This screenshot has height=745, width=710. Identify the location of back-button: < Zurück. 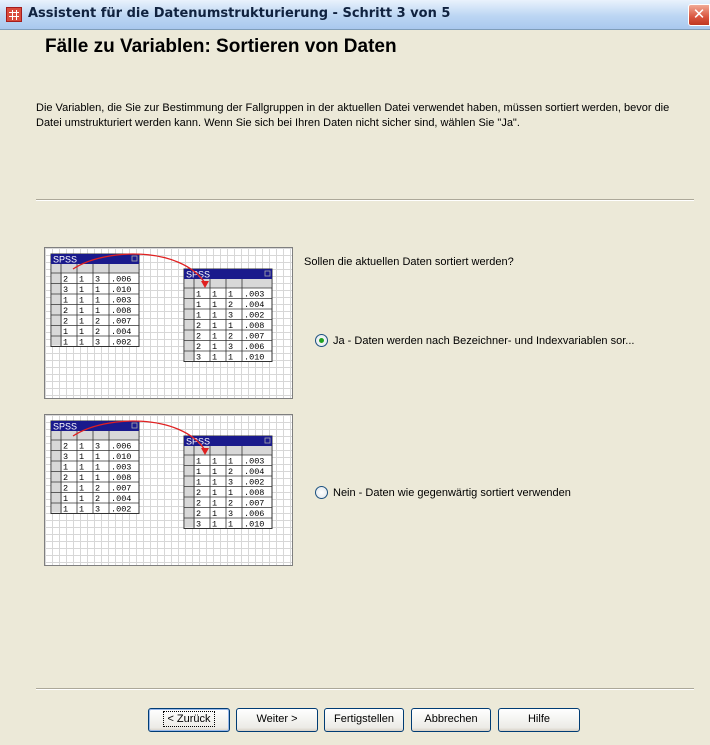
(189, 720).